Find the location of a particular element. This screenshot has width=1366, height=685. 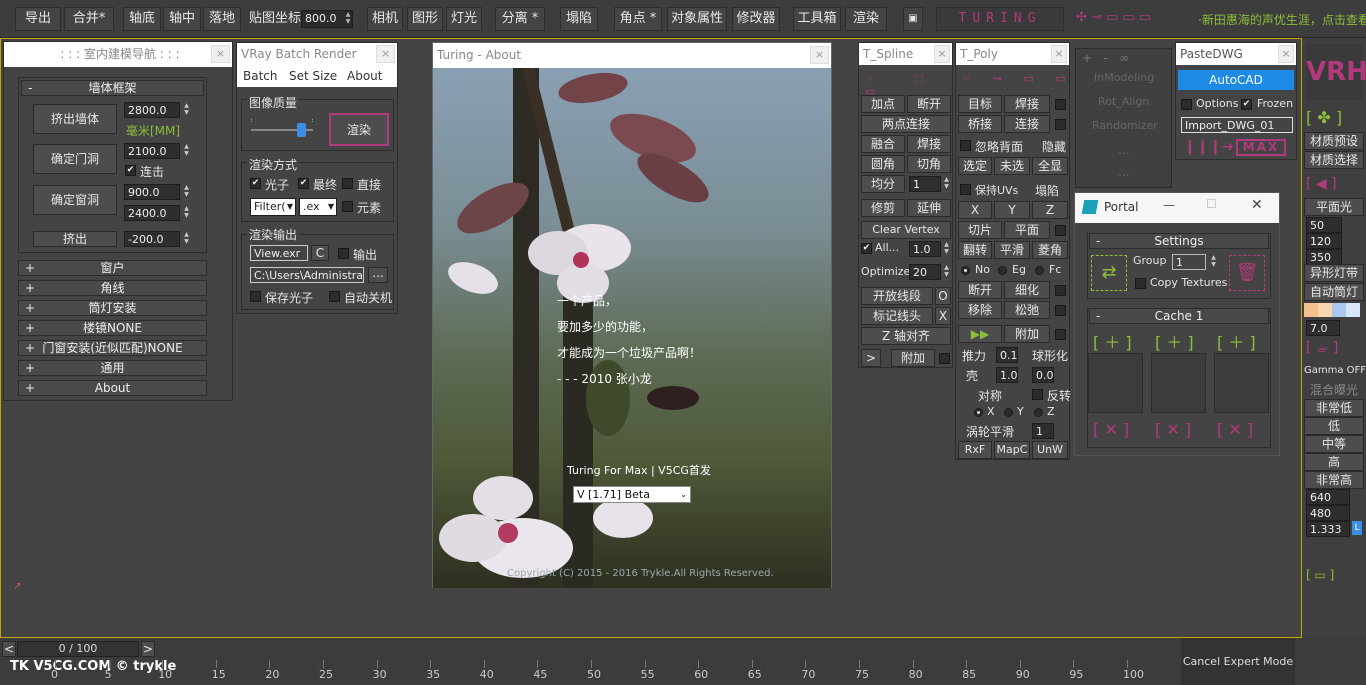

teapot-icon: [ ☕ ] is located at coordinates (1322, 348).